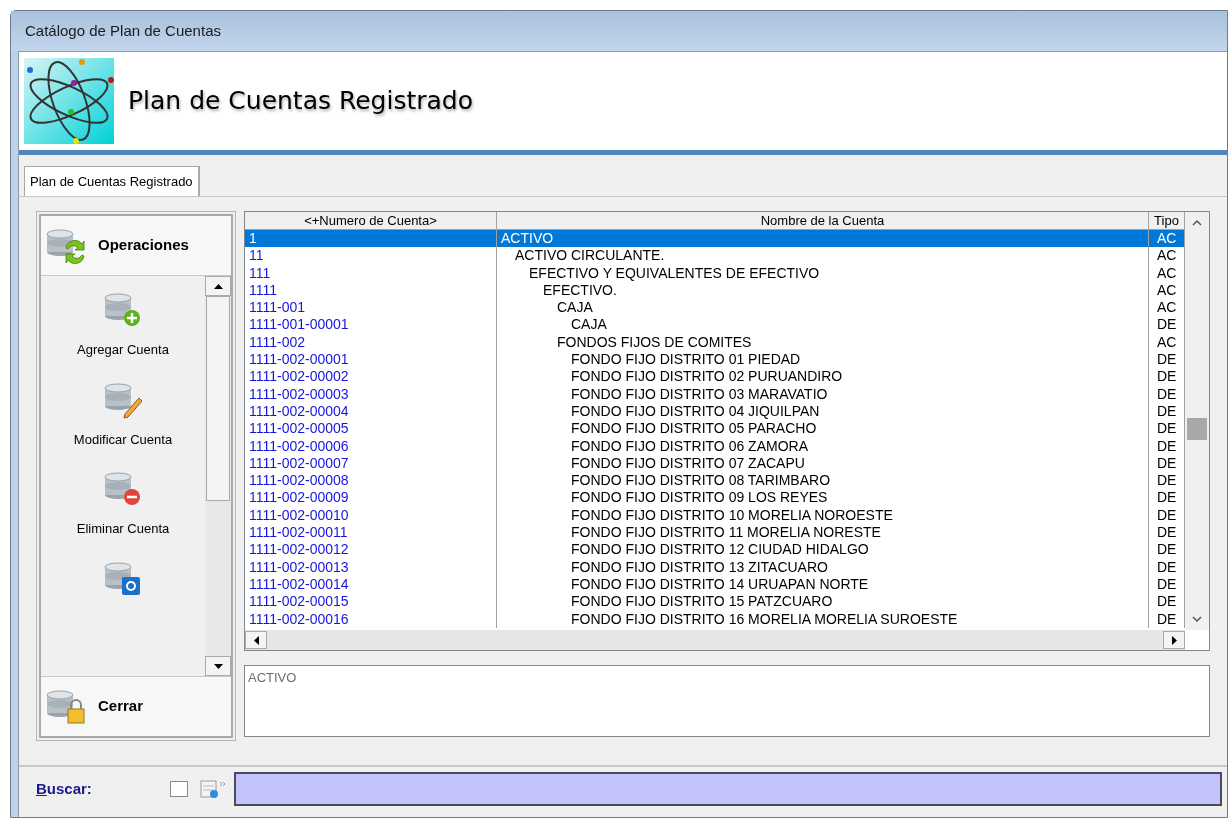 This screenshot has height=818, width=1228. I want to click on table-cell: FONDO FIJO DISTRITO 16 MORELIA MORELIA SUROESTE, so click(823, 619).